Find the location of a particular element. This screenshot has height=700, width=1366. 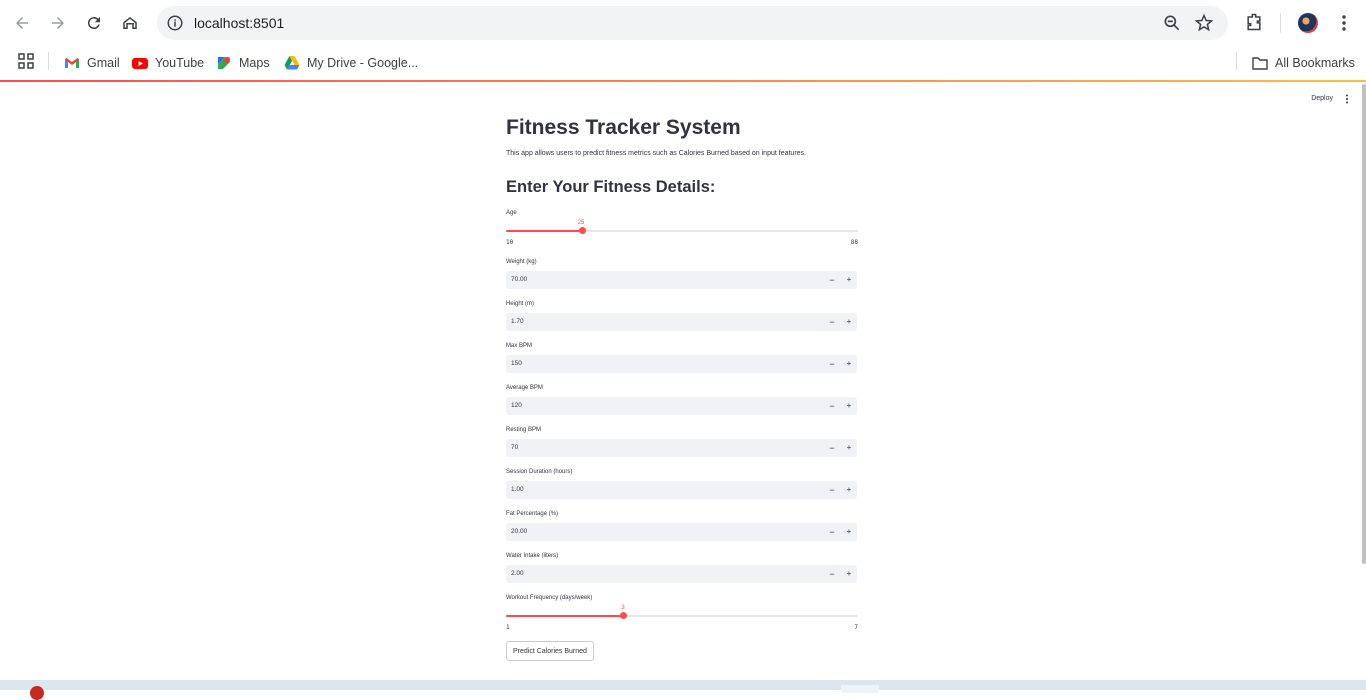

session-duration-decrement-button: − is located at coordinates (832, 490).